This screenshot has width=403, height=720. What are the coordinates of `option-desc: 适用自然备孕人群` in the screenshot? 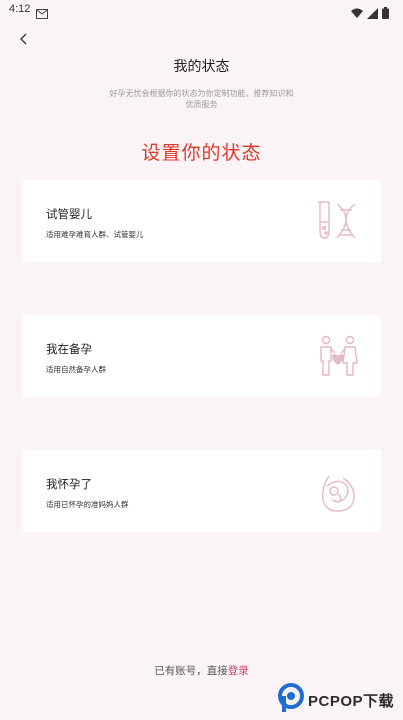 It's located at (76, 369).